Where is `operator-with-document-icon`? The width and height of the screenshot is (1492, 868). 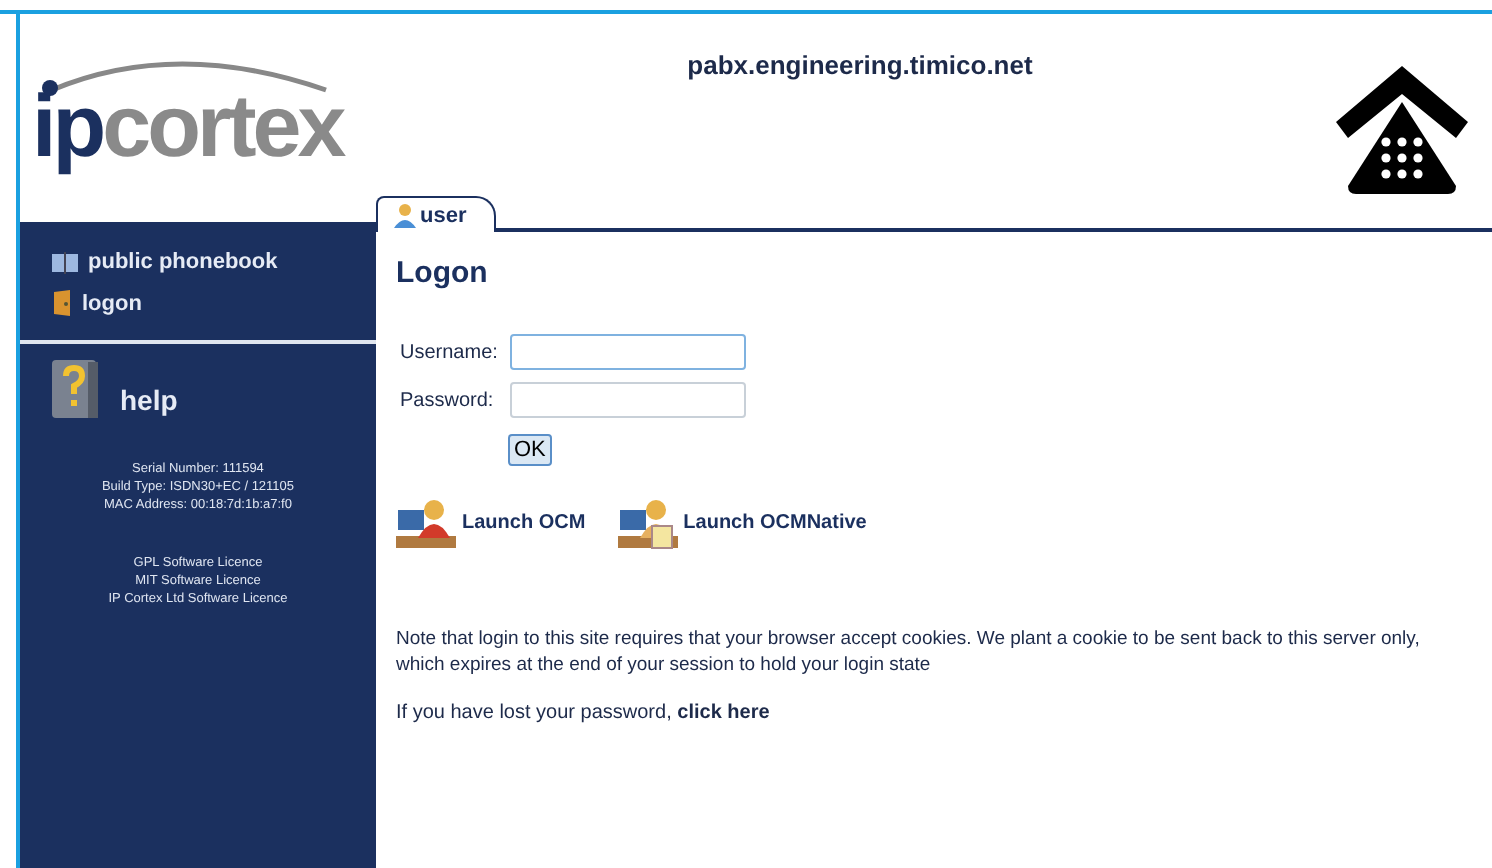 operator-with-document-icon is located at coordinates (647, 522).